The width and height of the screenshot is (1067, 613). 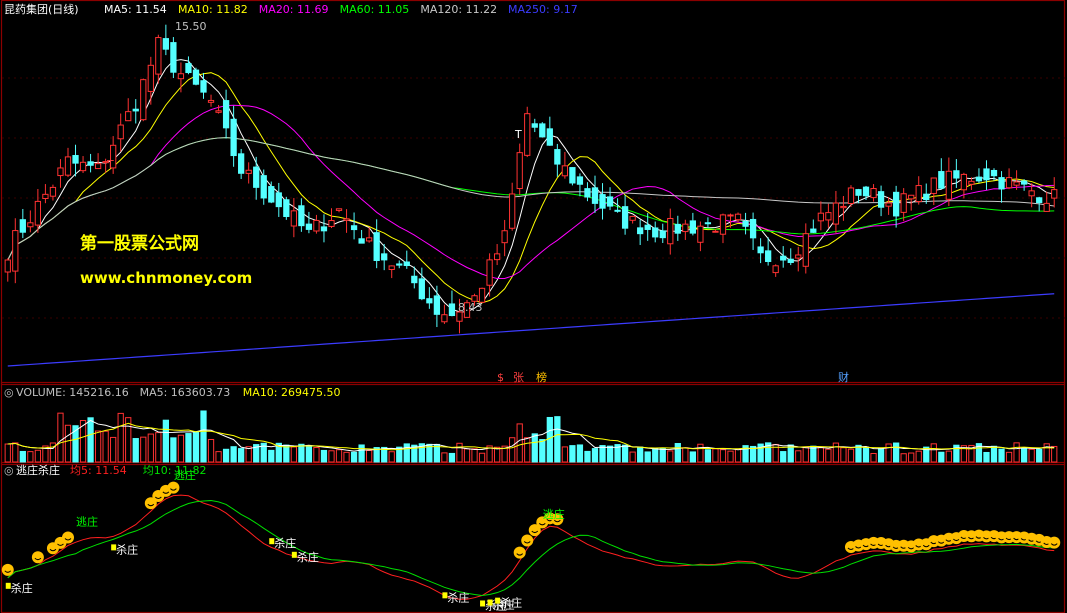 What do you see at coordinates (191, 26) in the screenshot?
I see `high-price-label: 15.50` at bounding box center [191, 26].